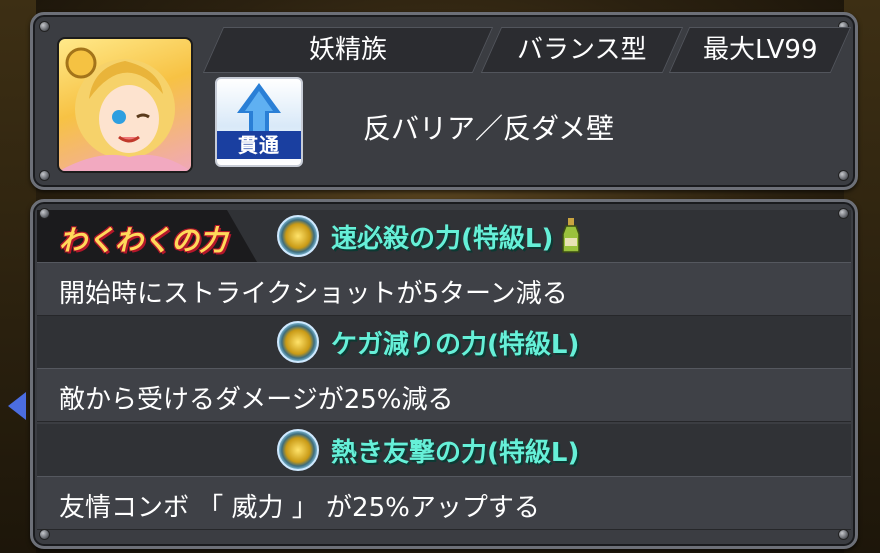 The image size is (880, 553). Describe the element at coordinates (299, 508) in the screenshot. I see `power-description: 友情コンボ 「 威力 」 が25%アップする` at that location.